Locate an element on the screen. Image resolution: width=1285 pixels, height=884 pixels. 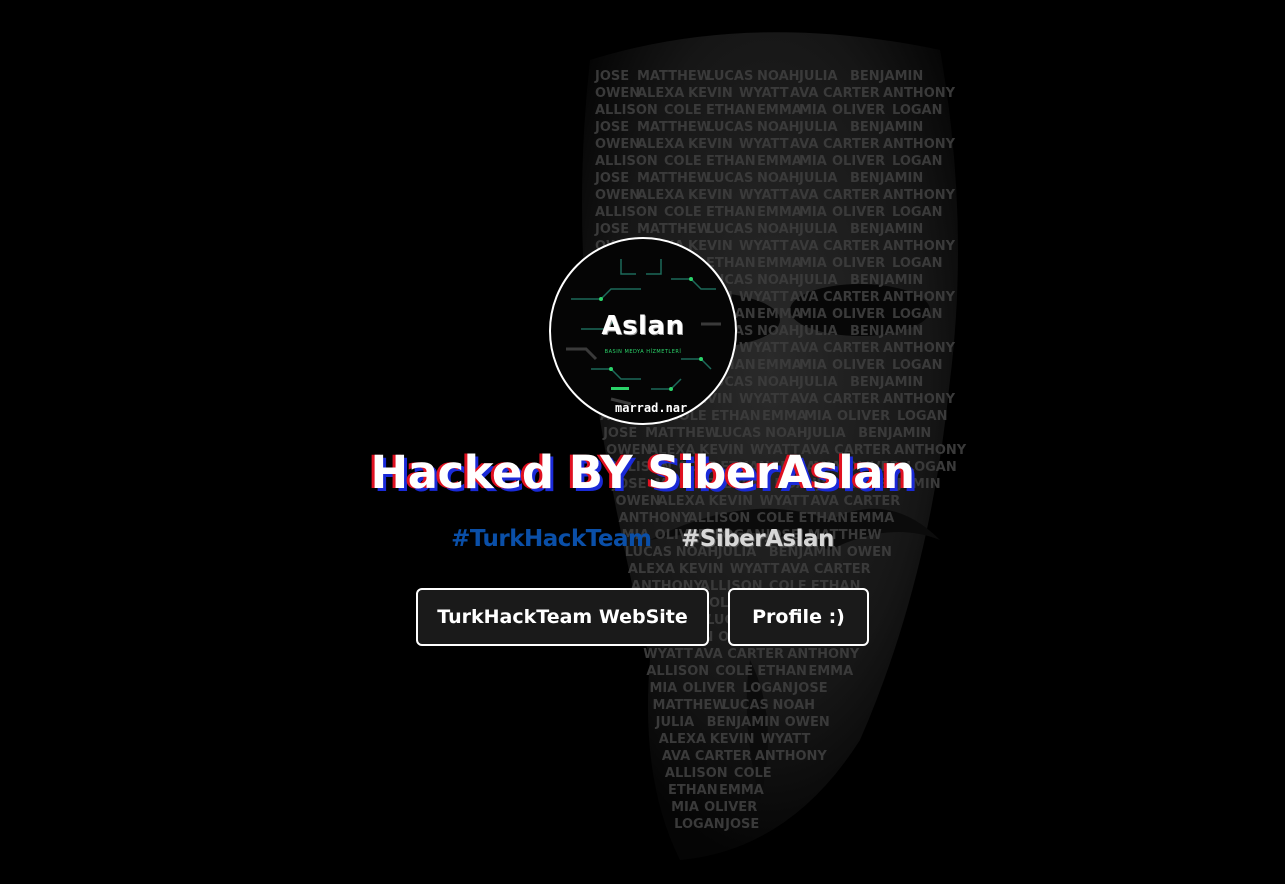
avatar-logo-text: Aslan is located at coordinates (643, 326).